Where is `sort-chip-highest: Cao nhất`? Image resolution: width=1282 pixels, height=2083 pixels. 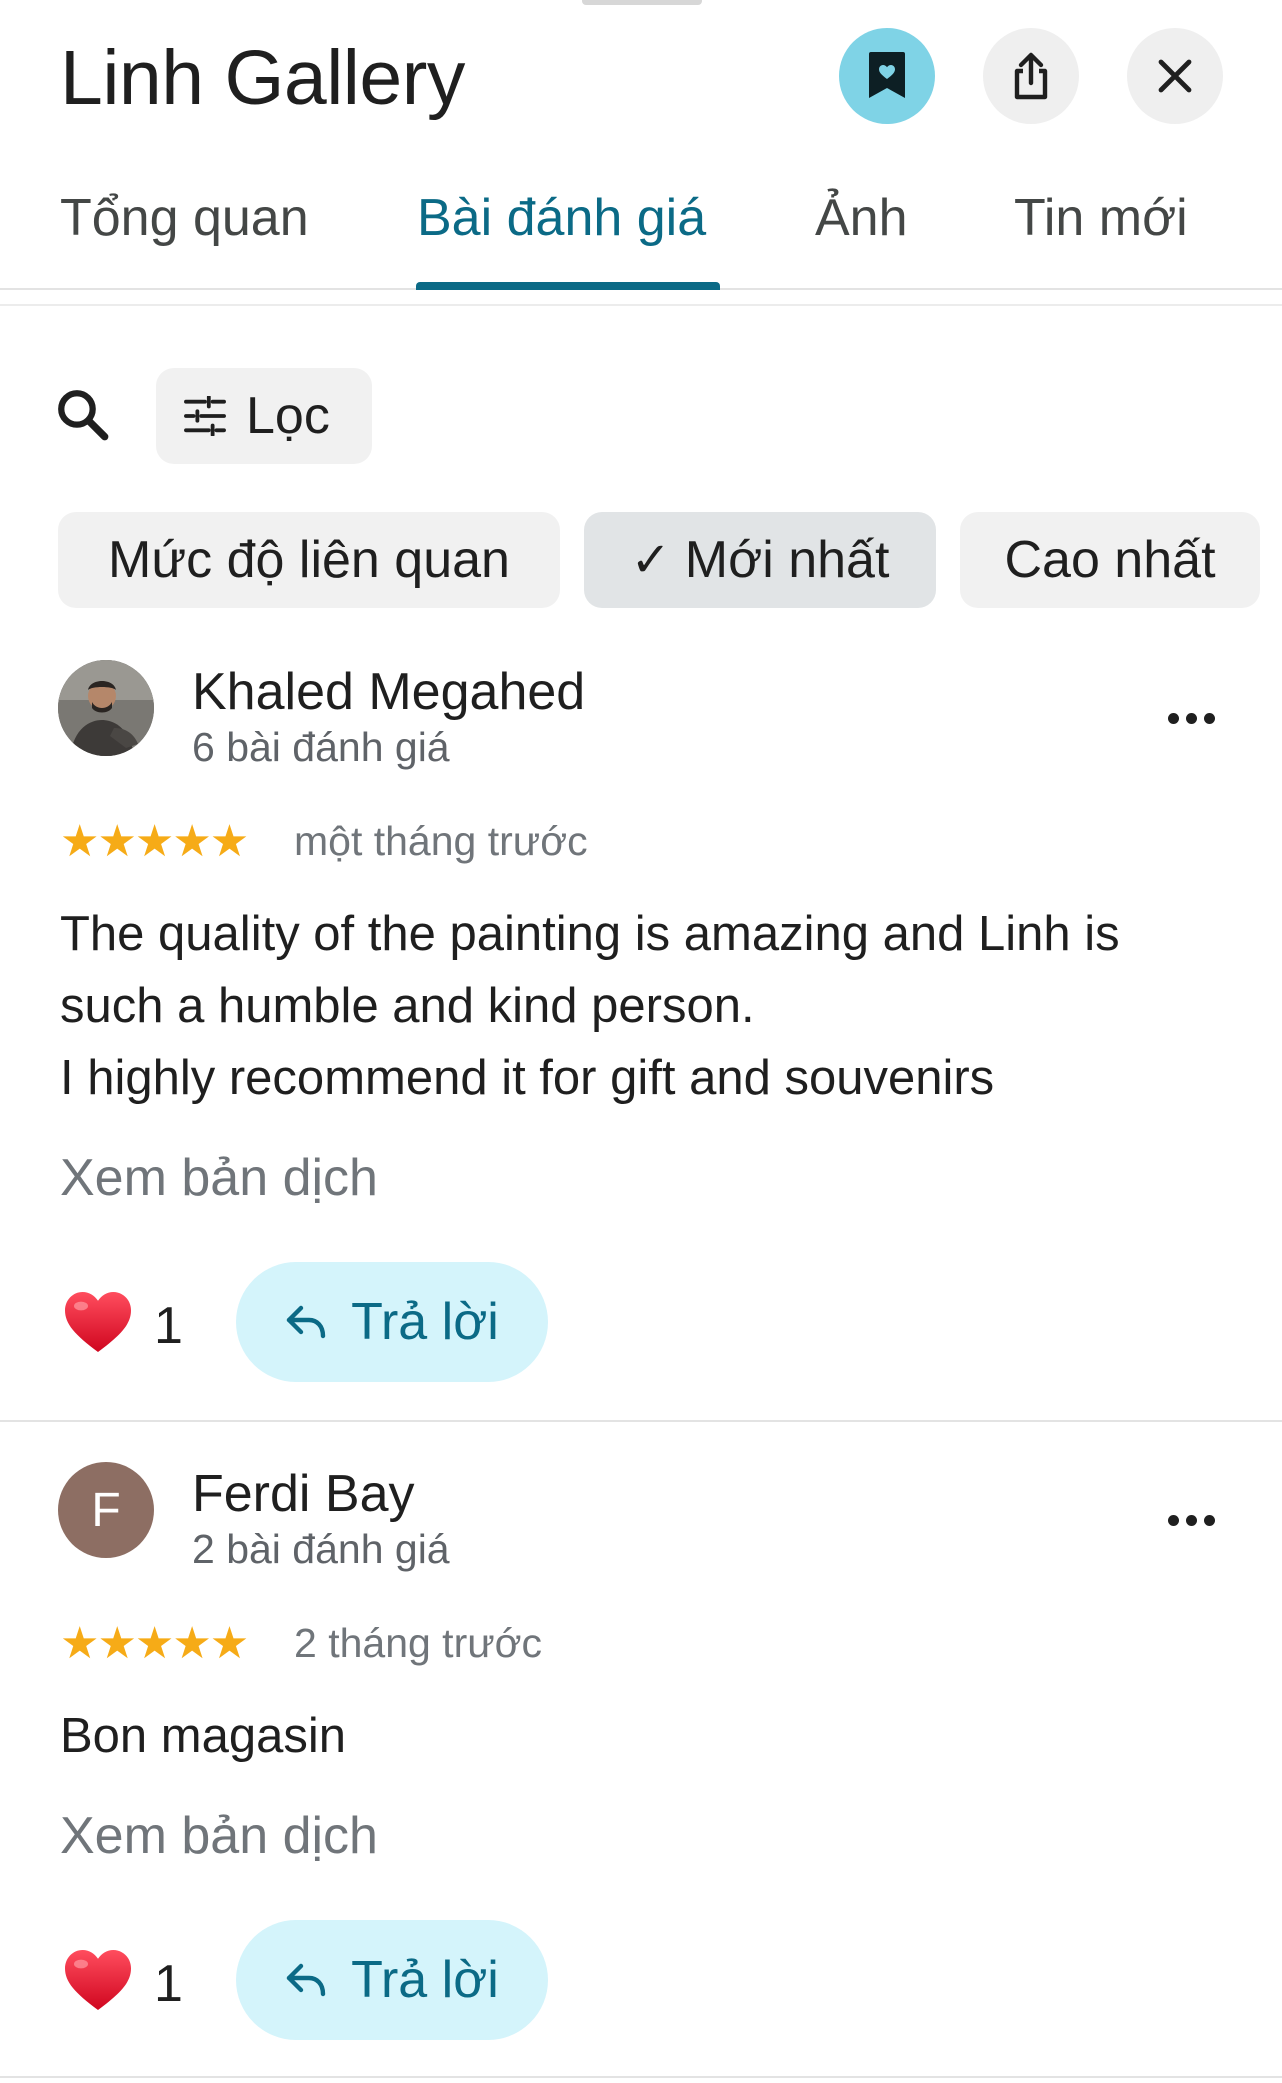 sort-chip-highest: Cao nhất is located at coordinates (1110, 560).